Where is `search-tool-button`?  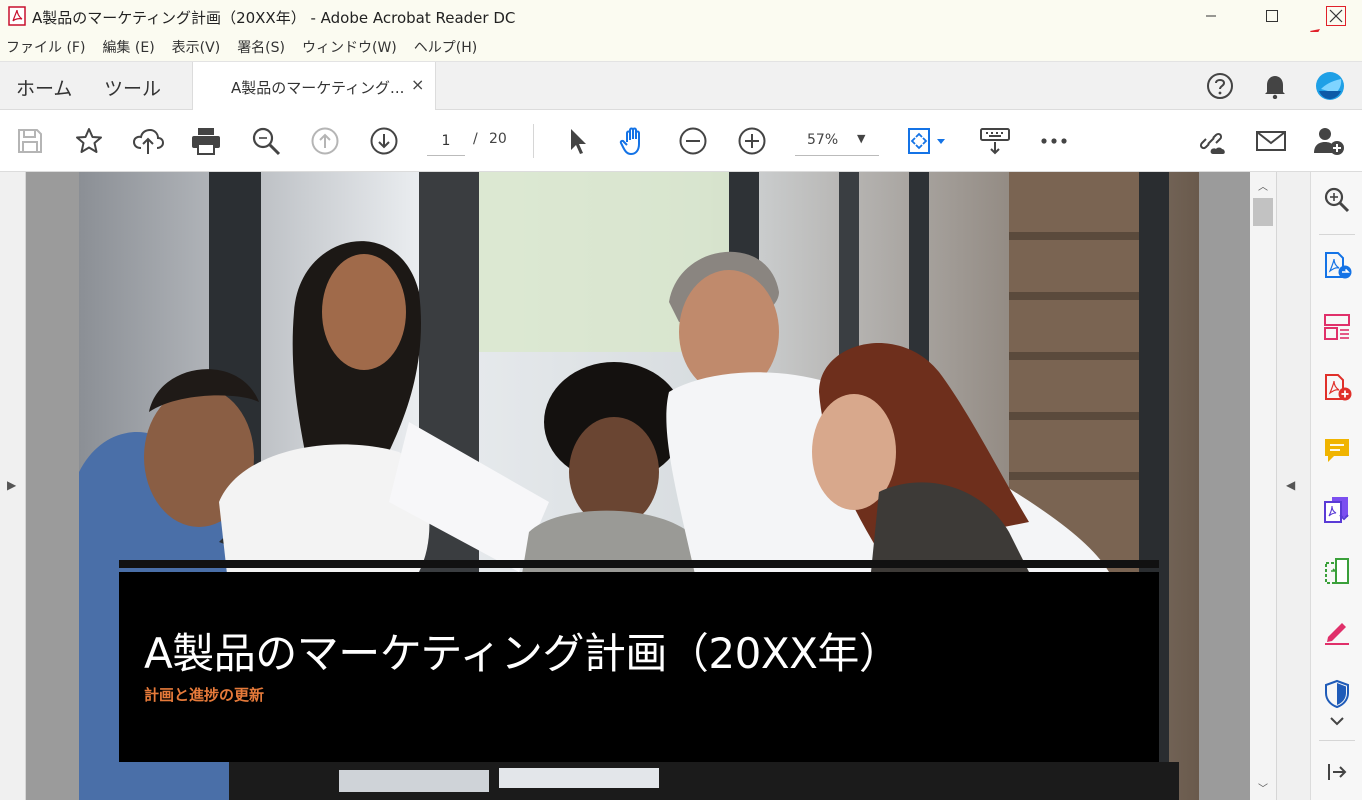
search-tool-button is located at coordinates (1337, 200).